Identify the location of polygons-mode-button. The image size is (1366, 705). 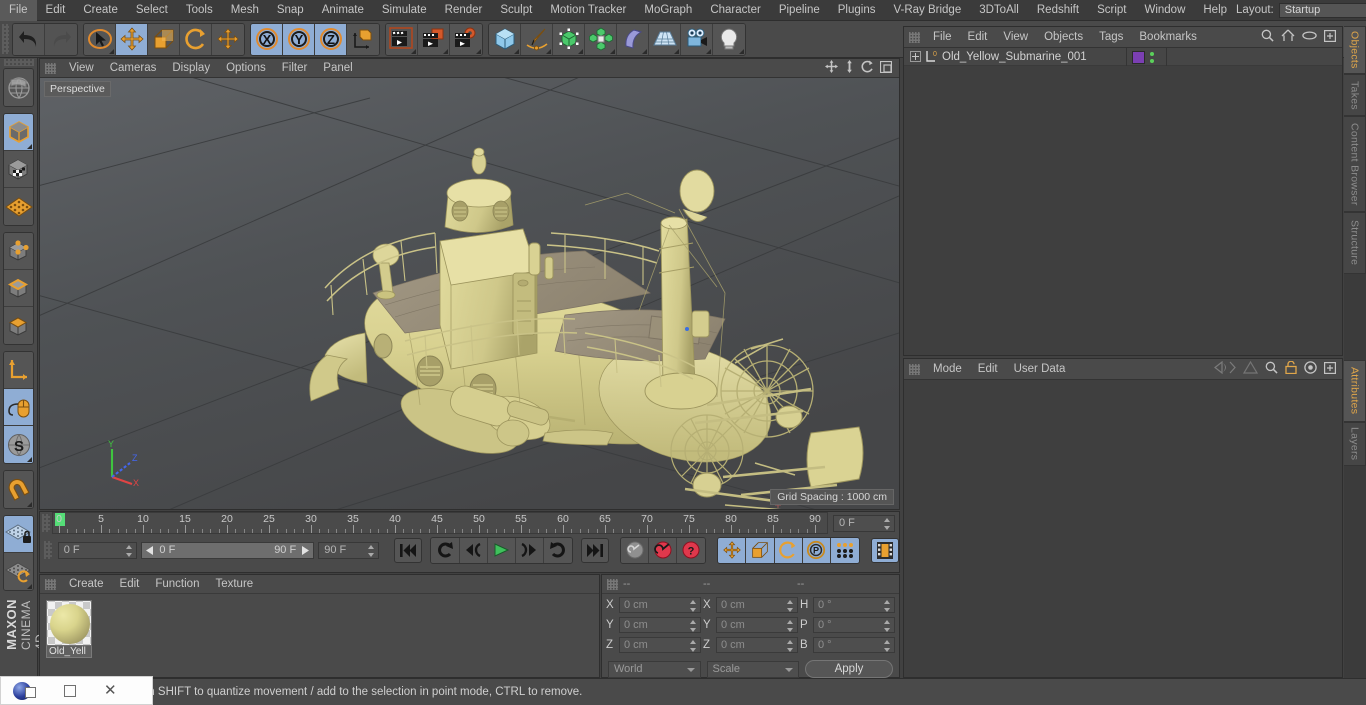
(18, 325).